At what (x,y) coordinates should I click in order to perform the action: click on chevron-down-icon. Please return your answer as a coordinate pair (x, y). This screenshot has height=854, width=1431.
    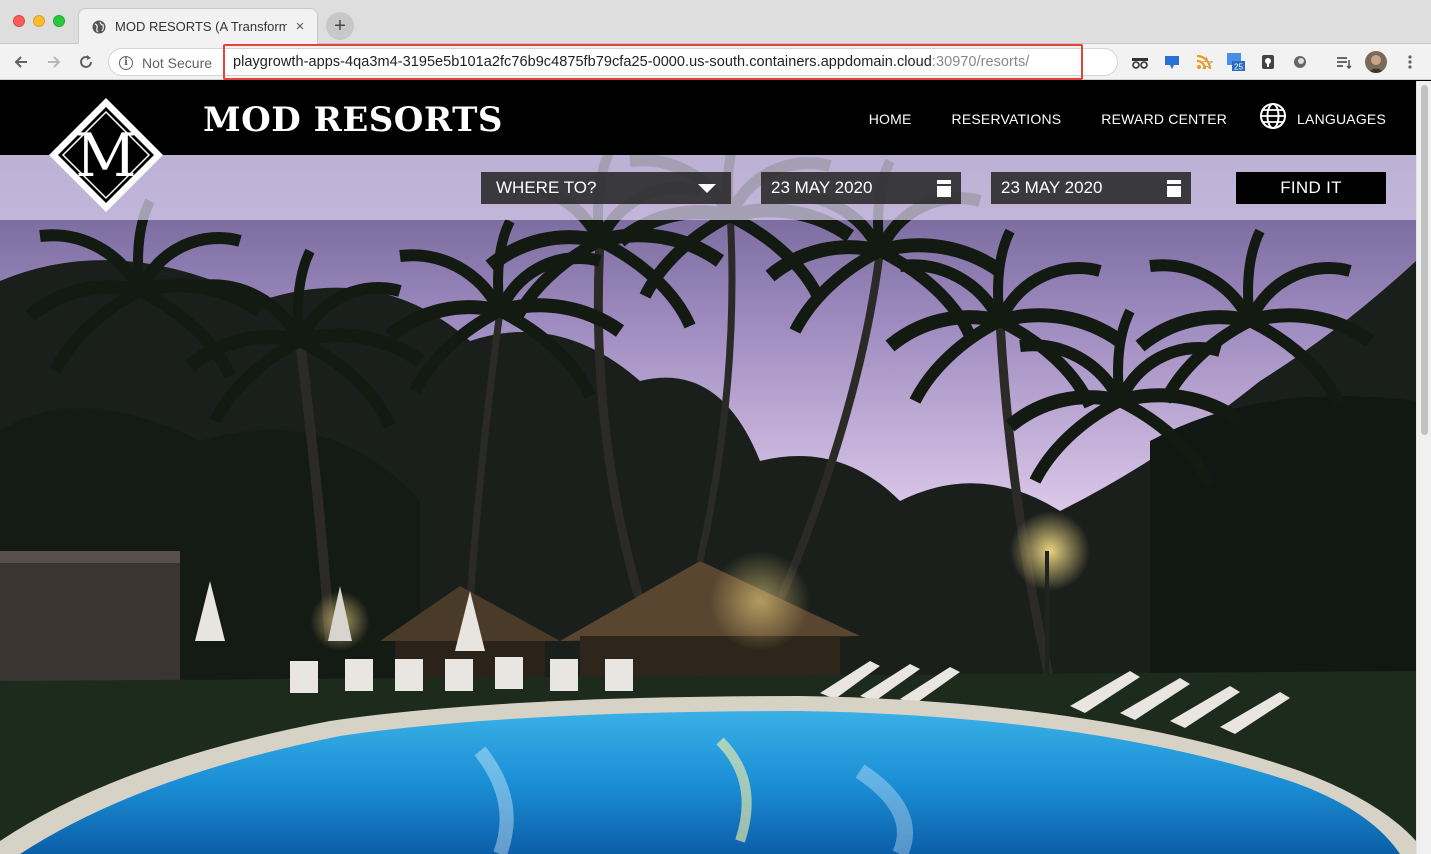
    Looking at the image, I should click on (707, 188).